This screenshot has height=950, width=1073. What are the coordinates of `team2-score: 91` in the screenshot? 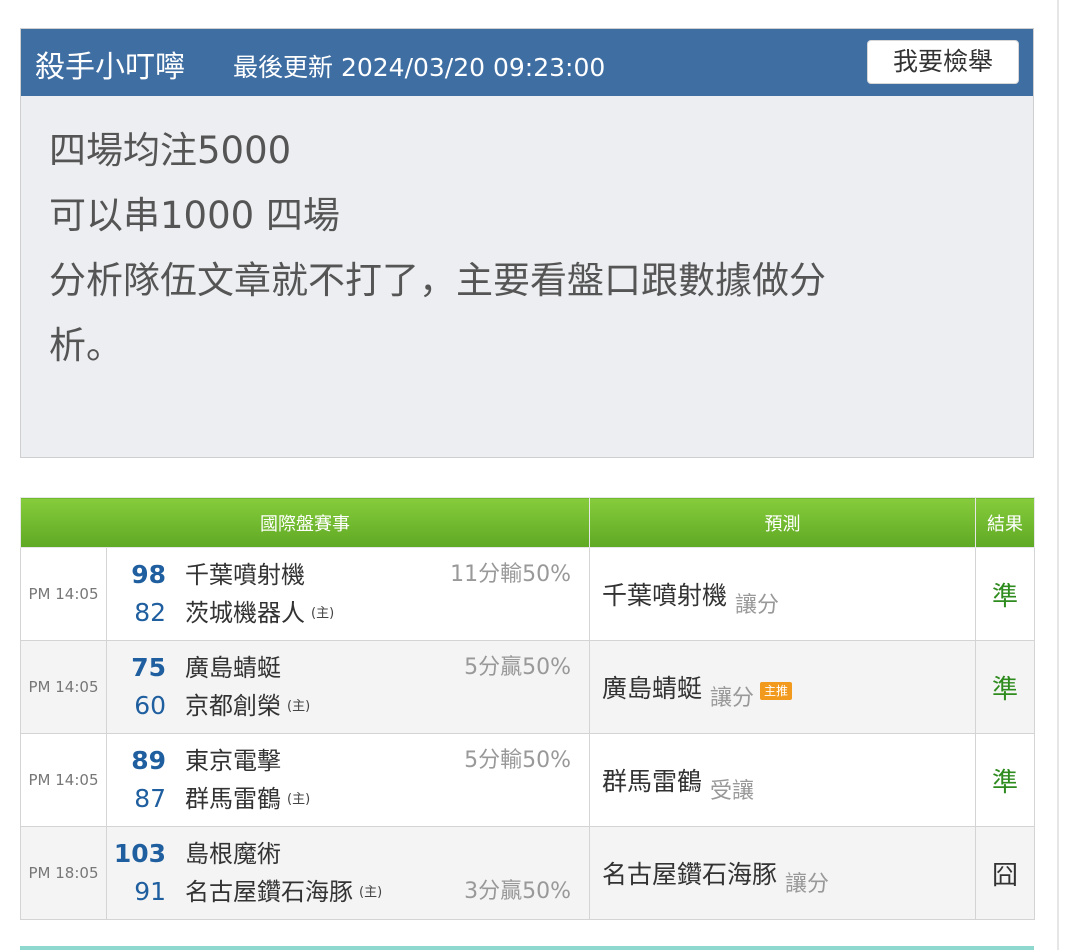 It's located at (150, 891).